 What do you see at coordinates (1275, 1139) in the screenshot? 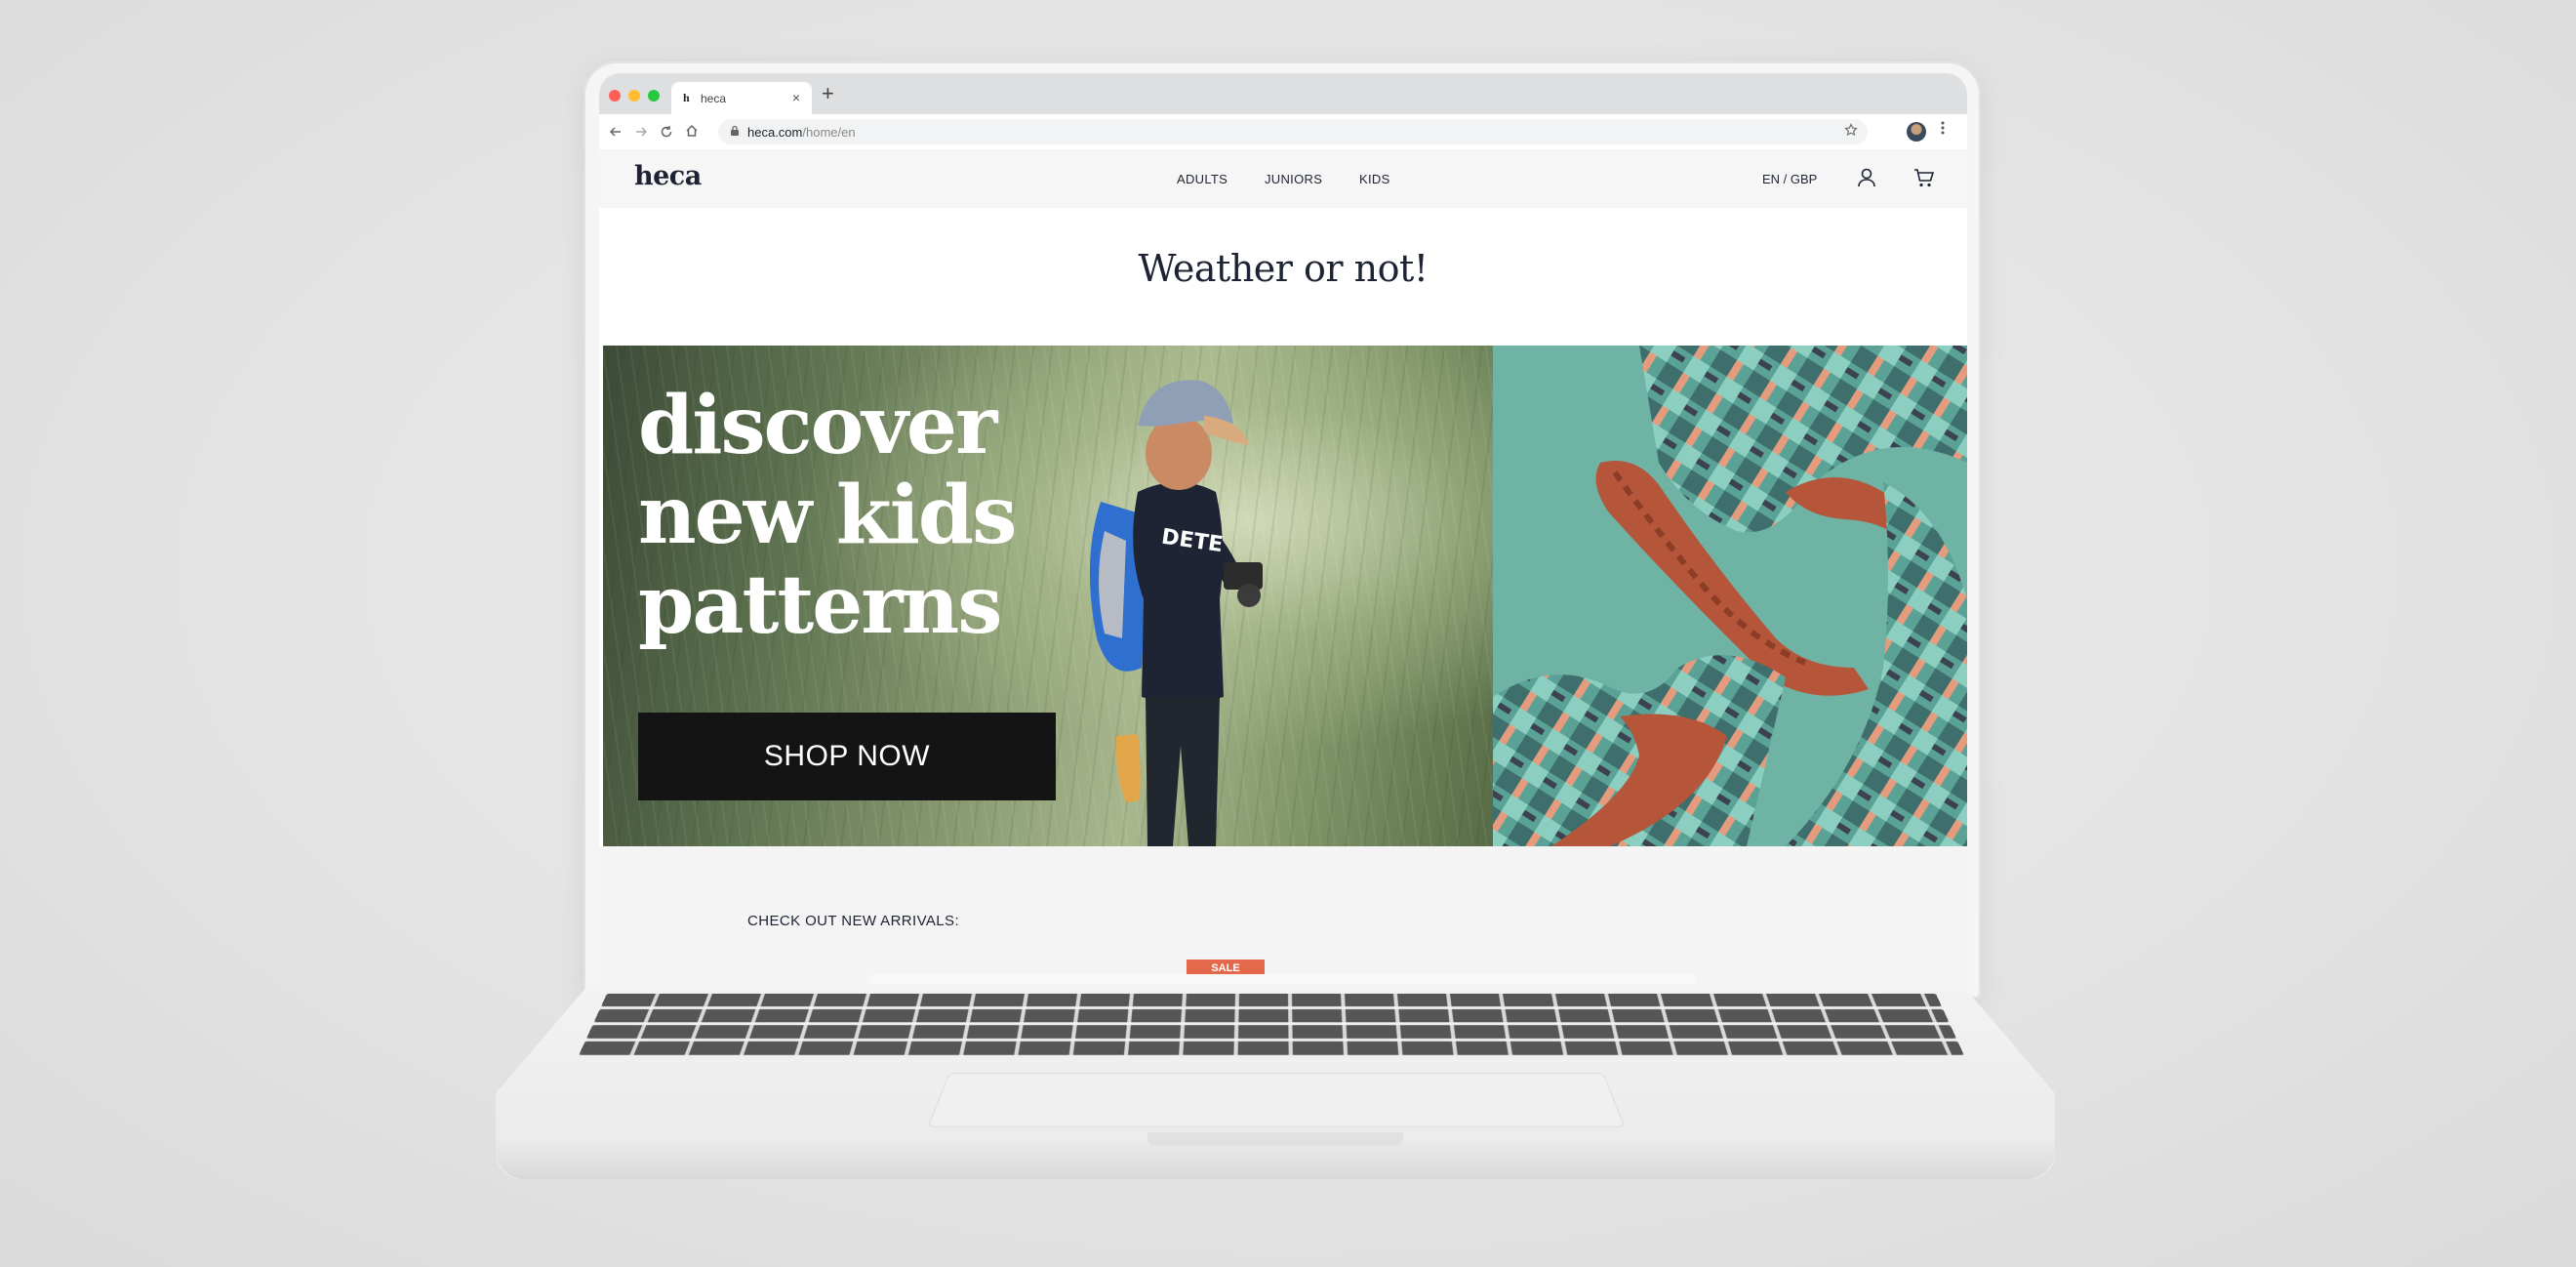
I see `lid-opening-notch` at bounding box center [1275, 1139].